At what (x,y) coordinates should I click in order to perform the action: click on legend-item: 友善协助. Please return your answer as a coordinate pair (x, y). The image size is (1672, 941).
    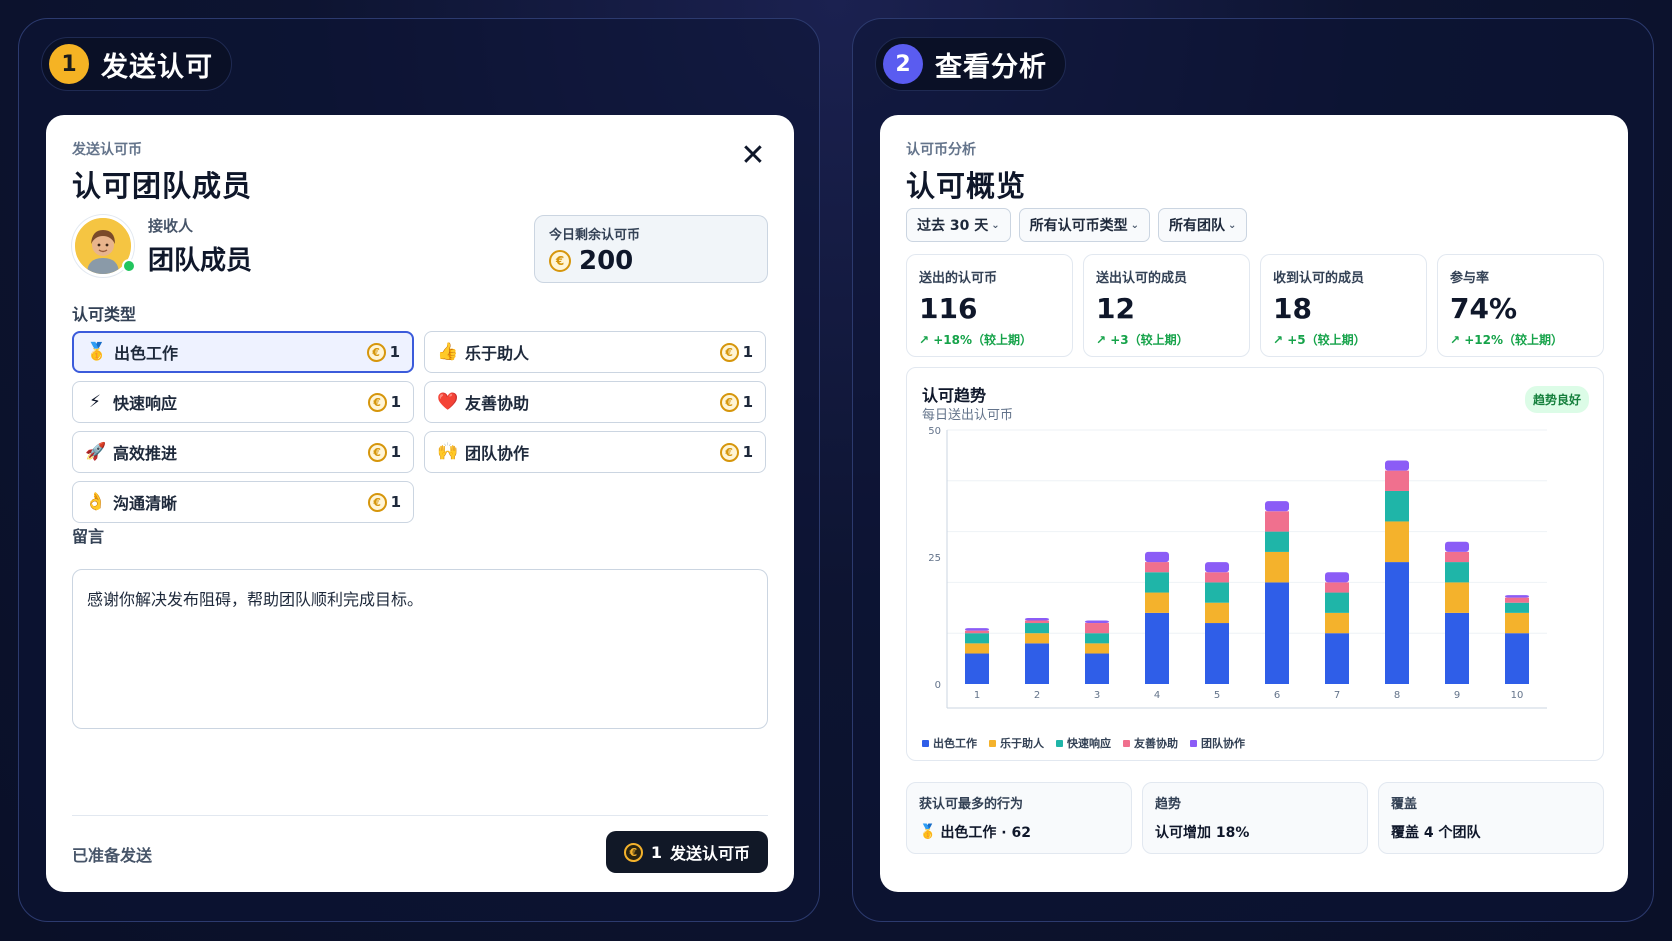
    Looking at the image, I should click on (1150, 743).